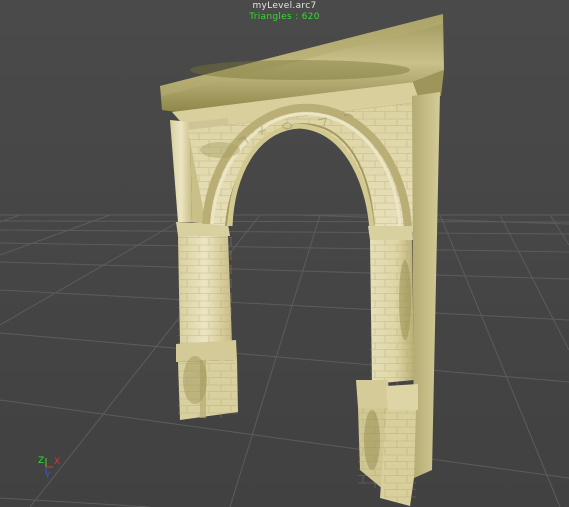 The width and height of the screenshot is (569, 507). Describe the element at coordinates (41, 461) in the screenshot. I see `gizmo-z-label: Z` at that location.